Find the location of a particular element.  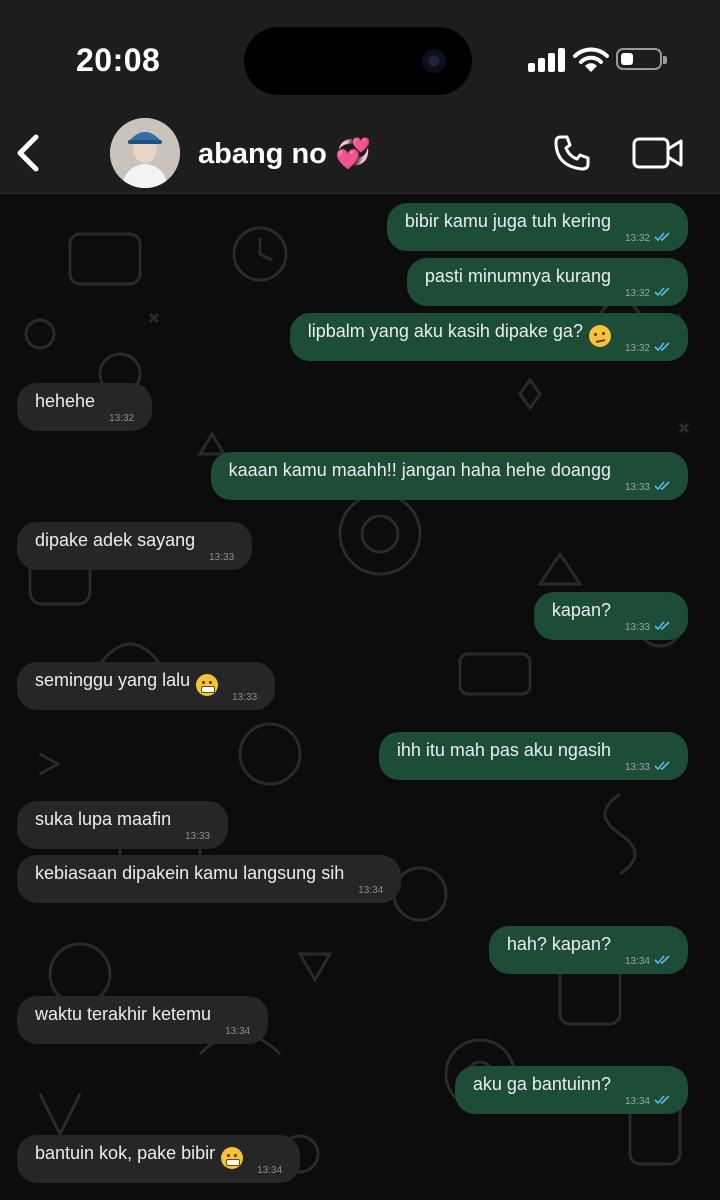

incoming-message: waktu terakhir ketemu 13:34 is located at coordinates (143, 1020).